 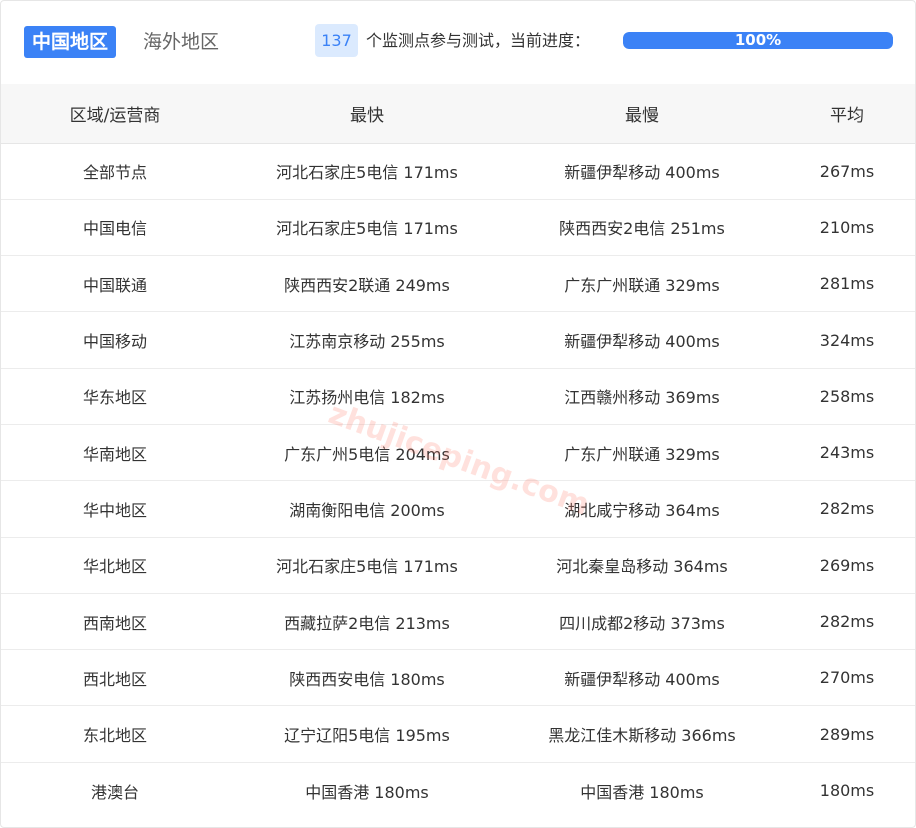 What do you see at coordinates (367, 622) in the screenshot?
I see `cell-fastest: 西藏拉萨2电信 213ms` at bounding box center [367, 622].